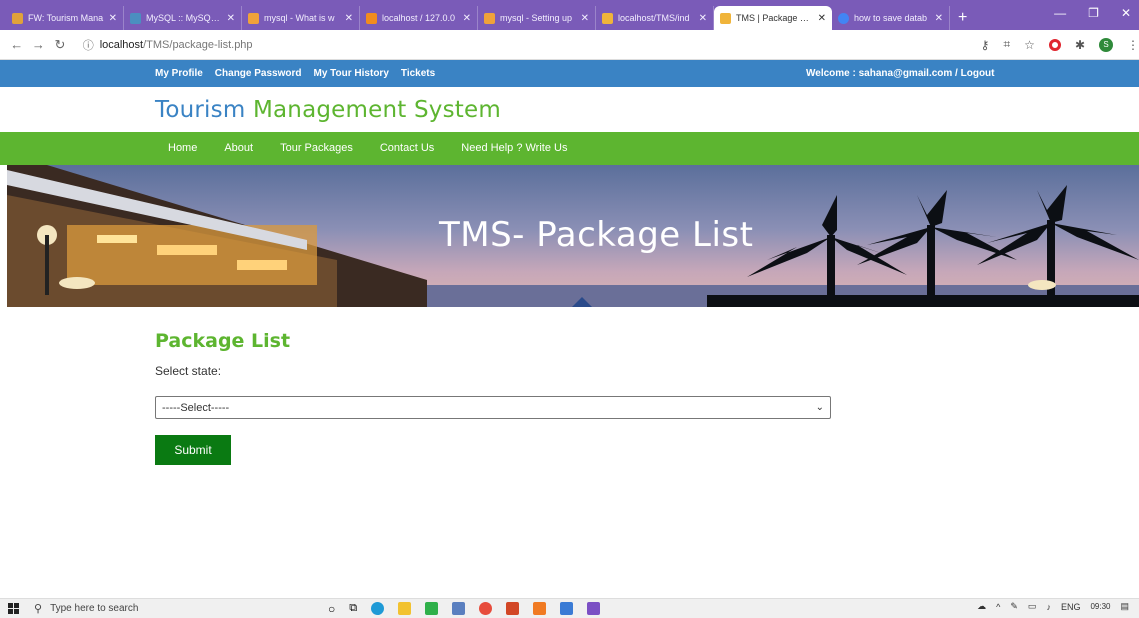  What do you see at coordinates (1126, 13) in the screenshot?
I see `close-window-icon: ✕` at bounding box center [1126, 13].